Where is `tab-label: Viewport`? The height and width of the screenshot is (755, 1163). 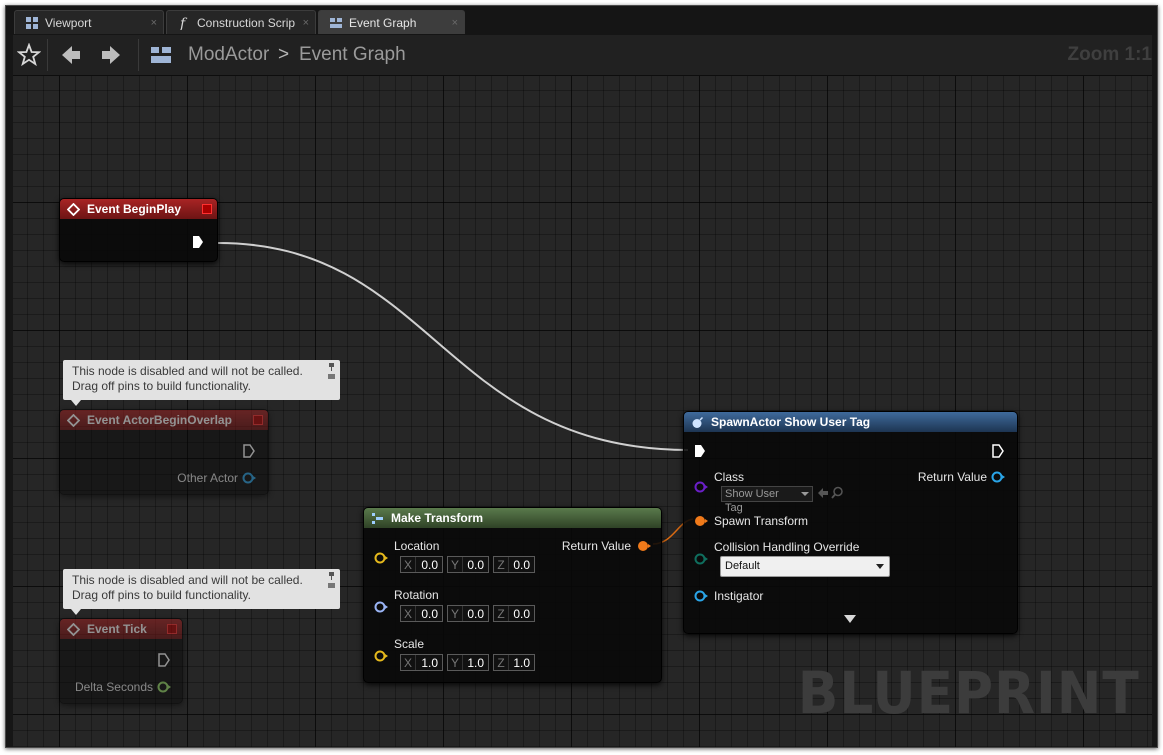 tab-label: Viewport is located at coordinates (68, 23).